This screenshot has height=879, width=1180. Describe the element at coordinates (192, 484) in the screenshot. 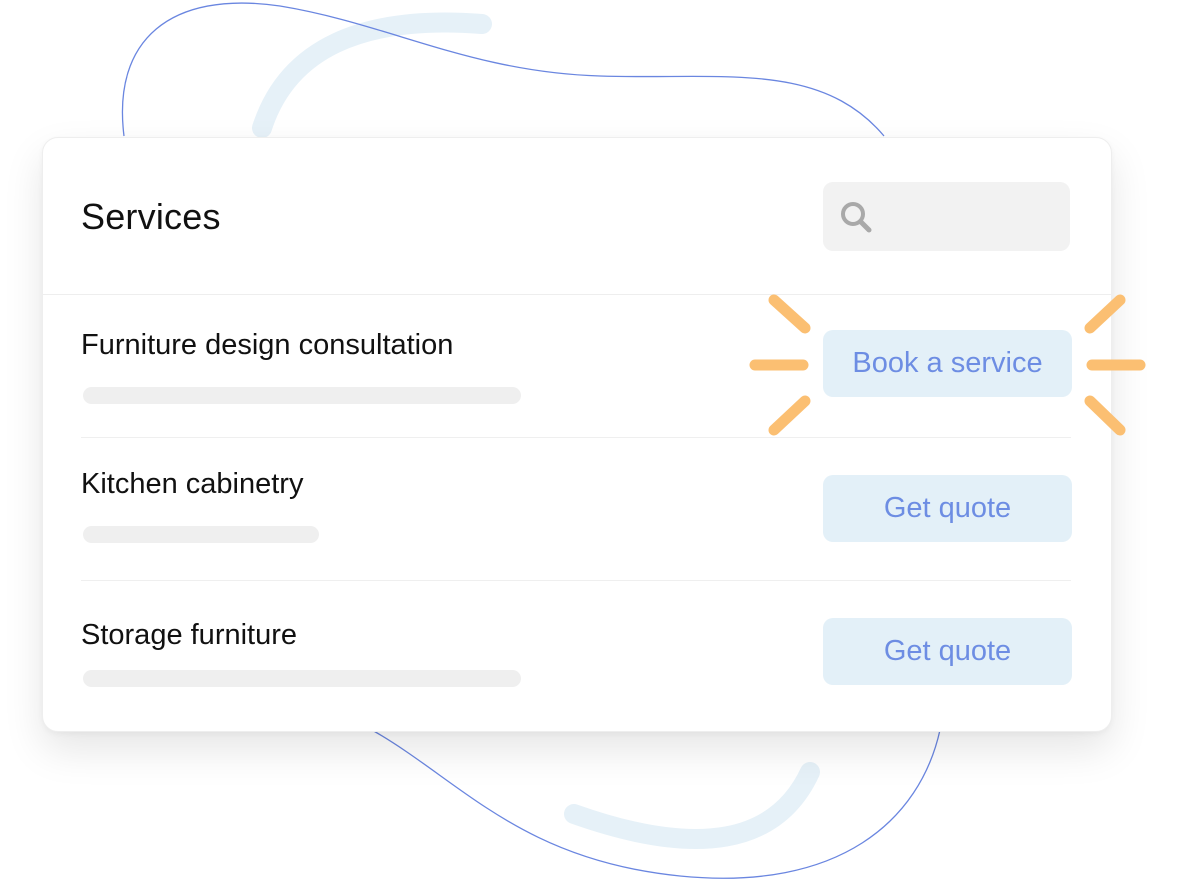

I see `service-name: Kitchen cabinetry` at that location.